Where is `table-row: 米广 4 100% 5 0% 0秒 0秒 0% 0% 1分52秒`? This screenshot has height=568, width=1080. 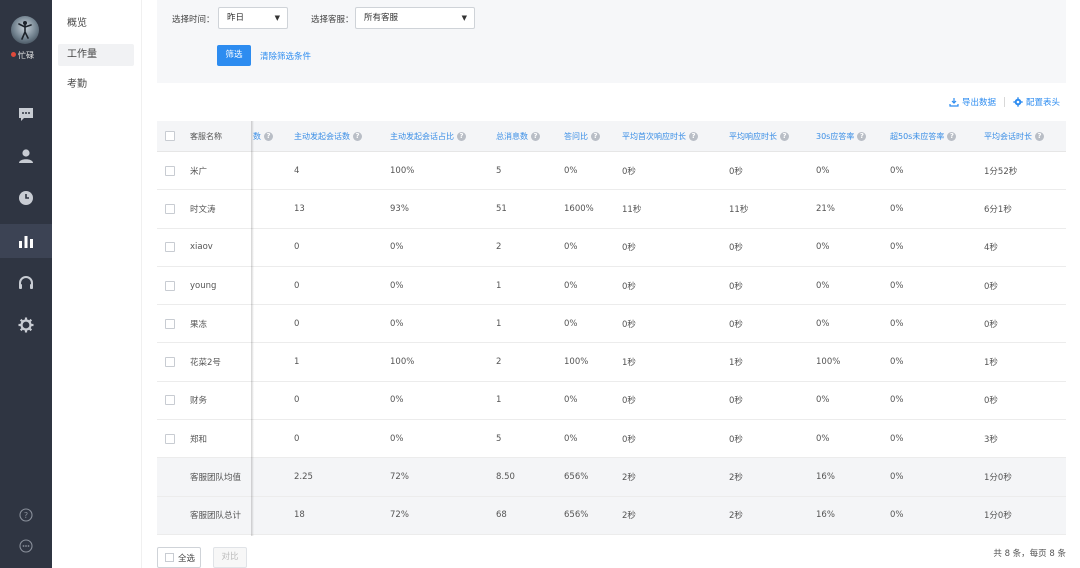 table-row: 米广 4 100% 5 0% 0秒 0秒 0% 0% 1分52秒 is located at coordinates (611, 171).